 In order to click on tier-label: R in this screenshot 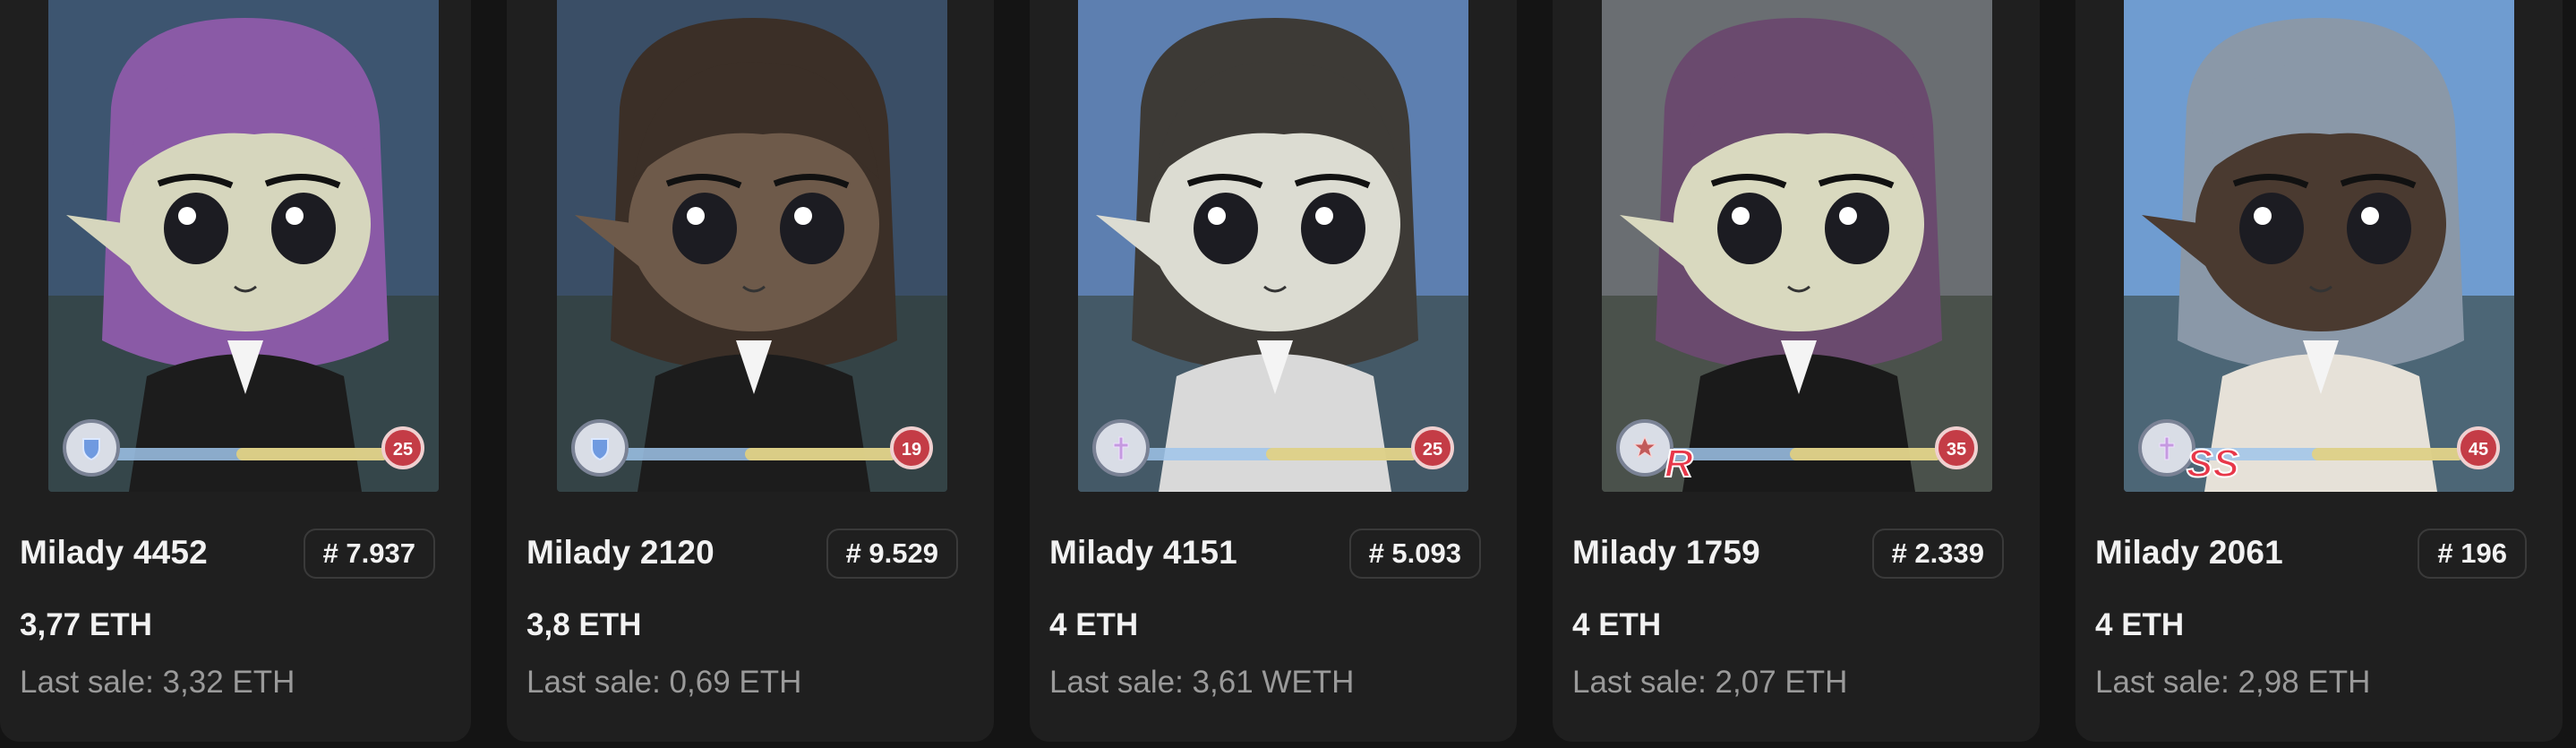, I will do `click(1679, 464)`.